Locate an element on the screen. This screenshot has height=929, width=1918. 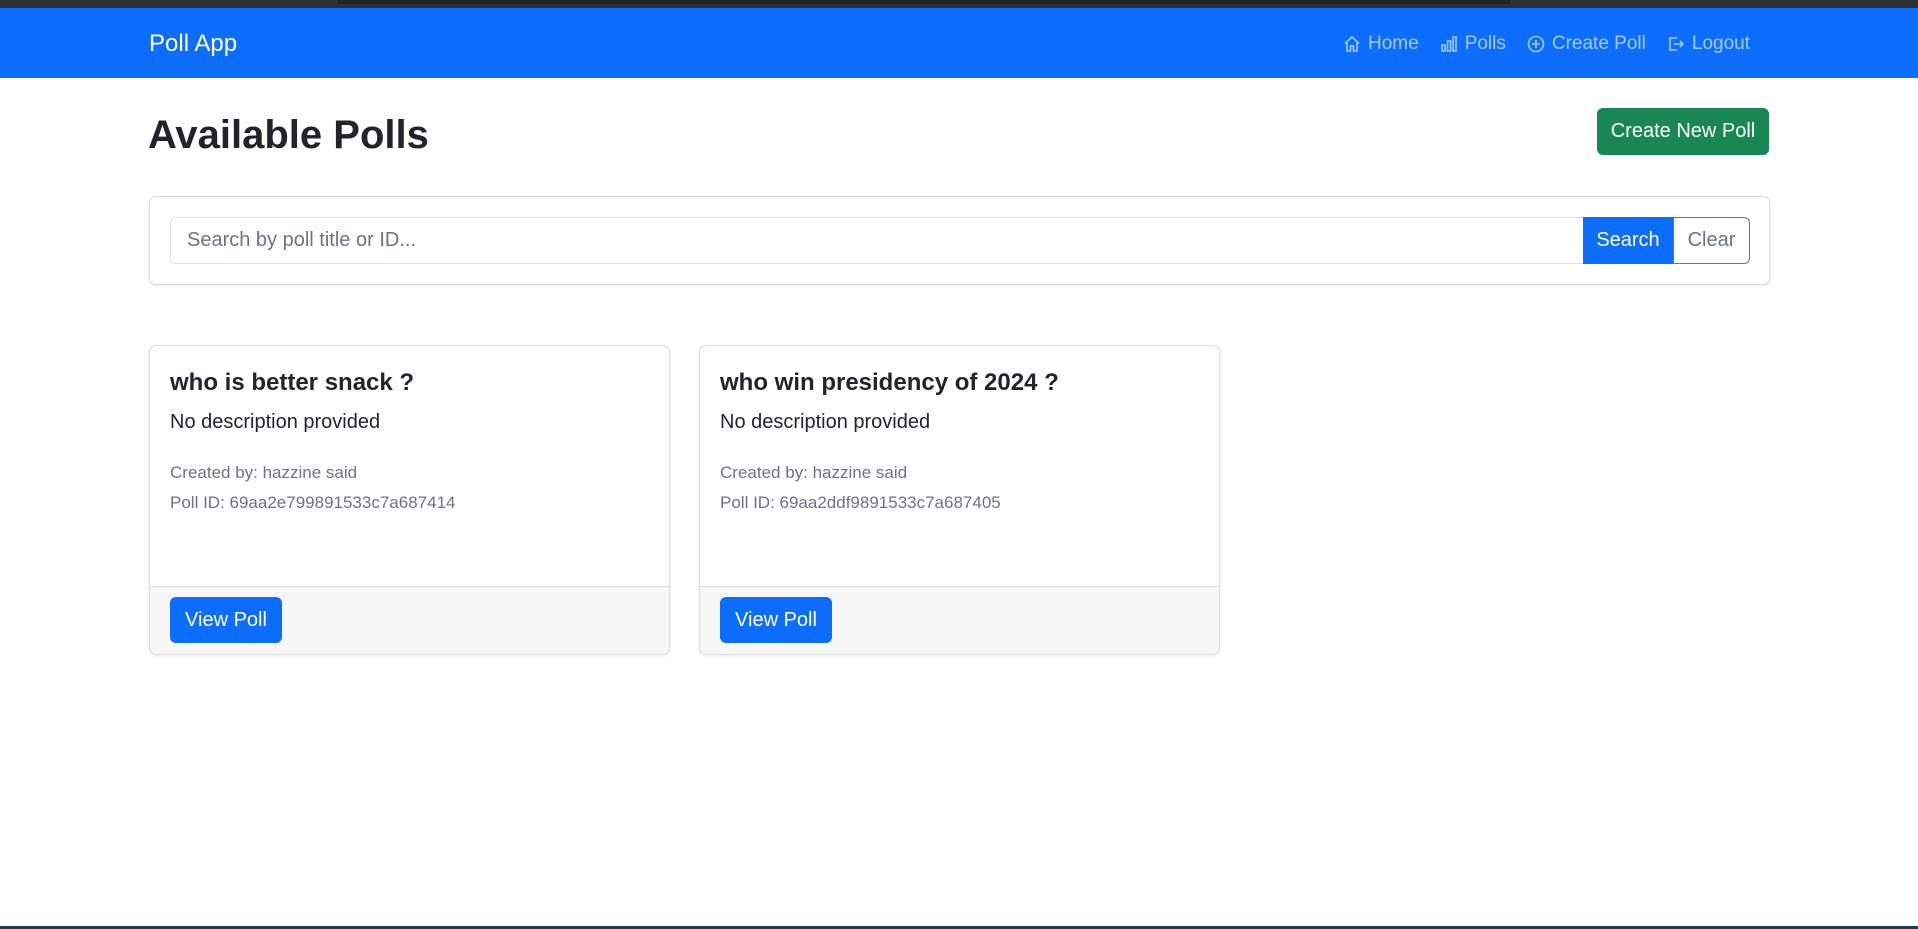
browser-tab-bar is located at coordinates (924, 2).